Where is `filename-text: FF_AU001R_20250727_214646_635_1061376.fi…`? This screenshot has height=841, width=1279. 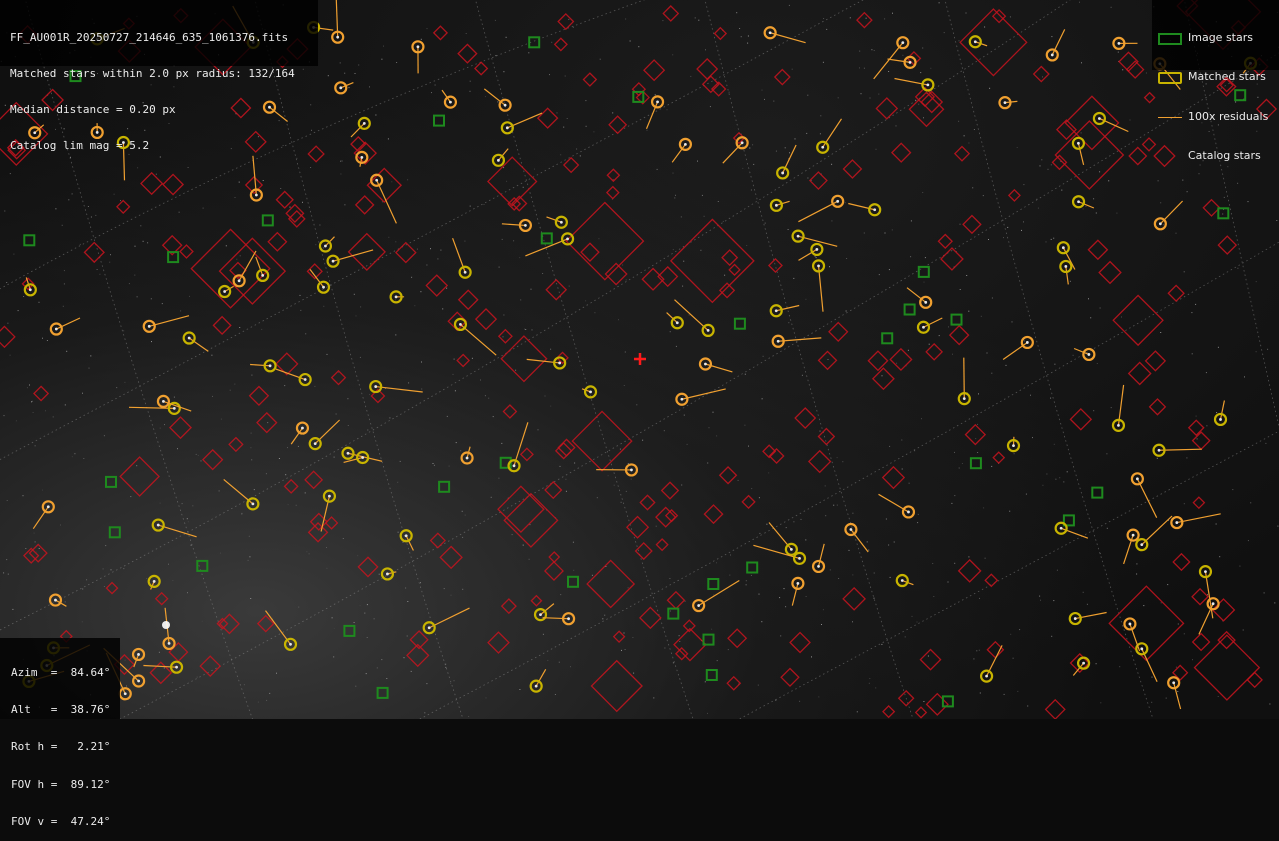 filename-text: FF_AU001R_20250727_214646_635_1061376.fi… is located at coordinates (164, 38).